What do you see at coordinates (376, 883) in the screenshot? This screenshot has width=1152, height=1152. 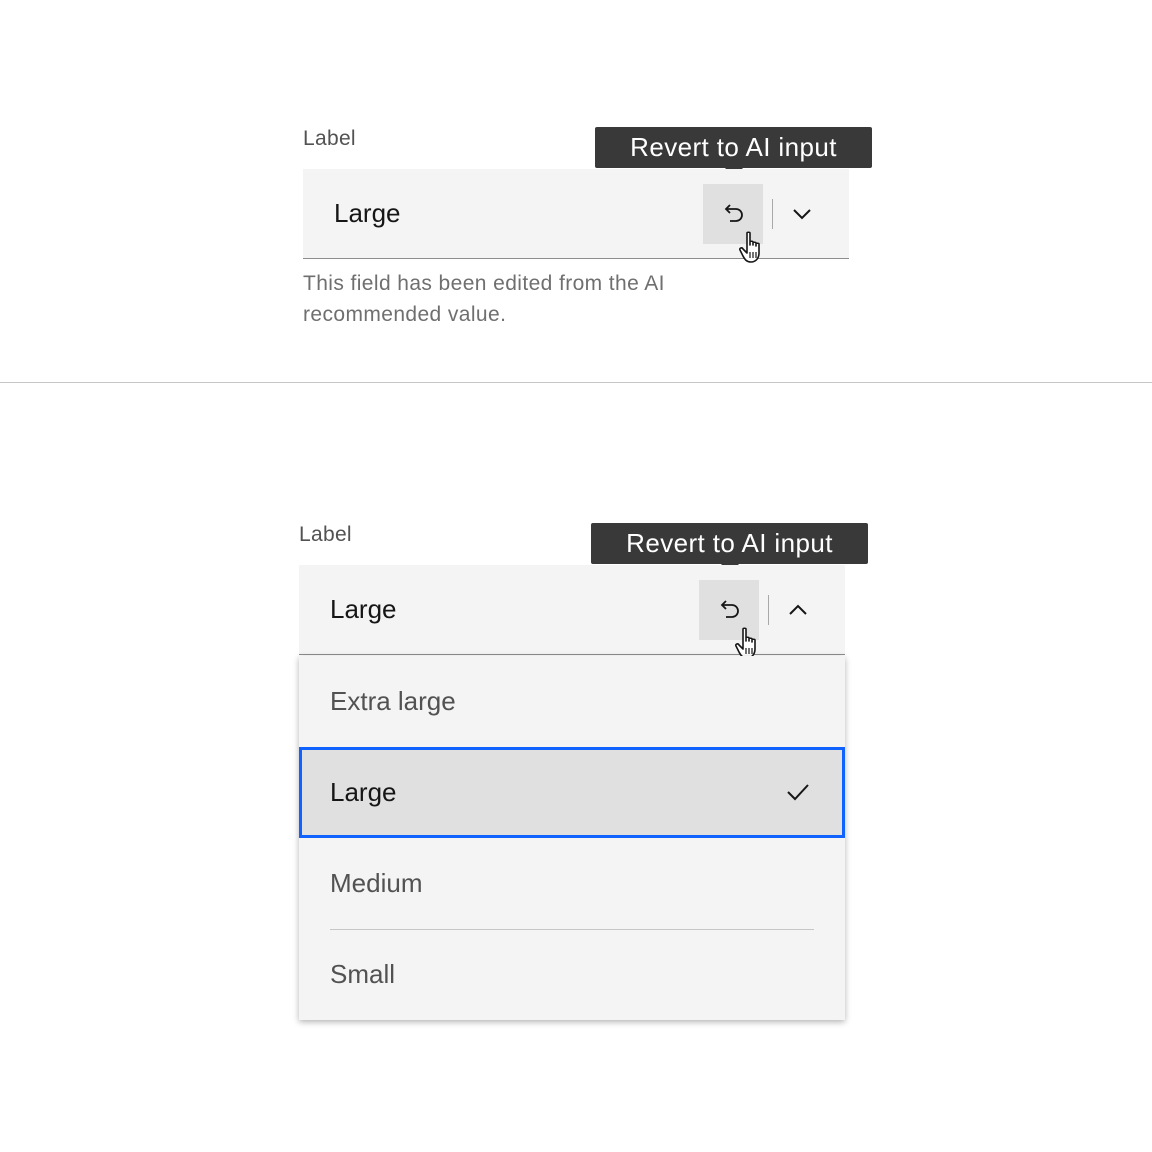 I see `menu-item-label: Medium` at bounding box center [376, 883].